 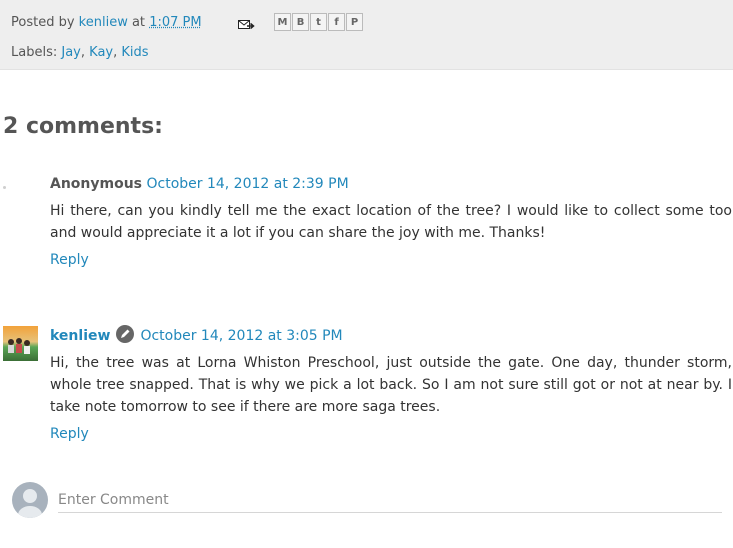 I want to click on share-buttons: M B t f P, so click(x=319, y=23).